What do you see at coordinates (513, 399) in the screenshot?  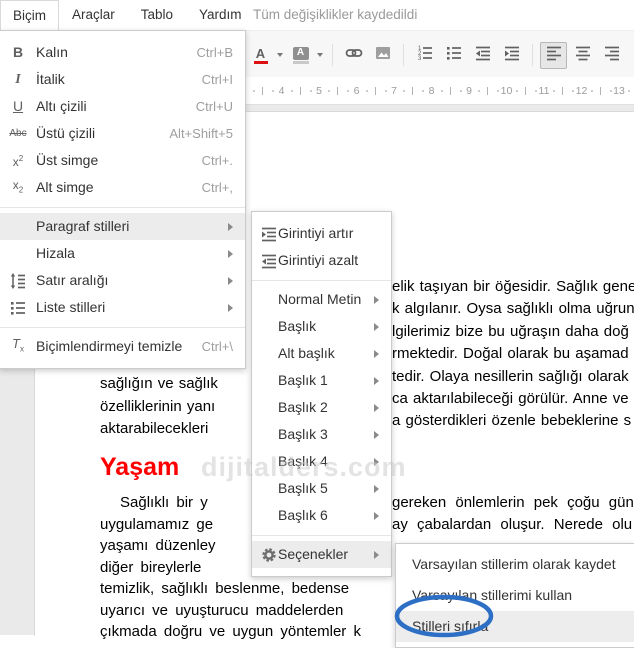 I see `document-text-line: ca aktarılabileceği görülür. Anne ve` at bounding box center [513, 399].